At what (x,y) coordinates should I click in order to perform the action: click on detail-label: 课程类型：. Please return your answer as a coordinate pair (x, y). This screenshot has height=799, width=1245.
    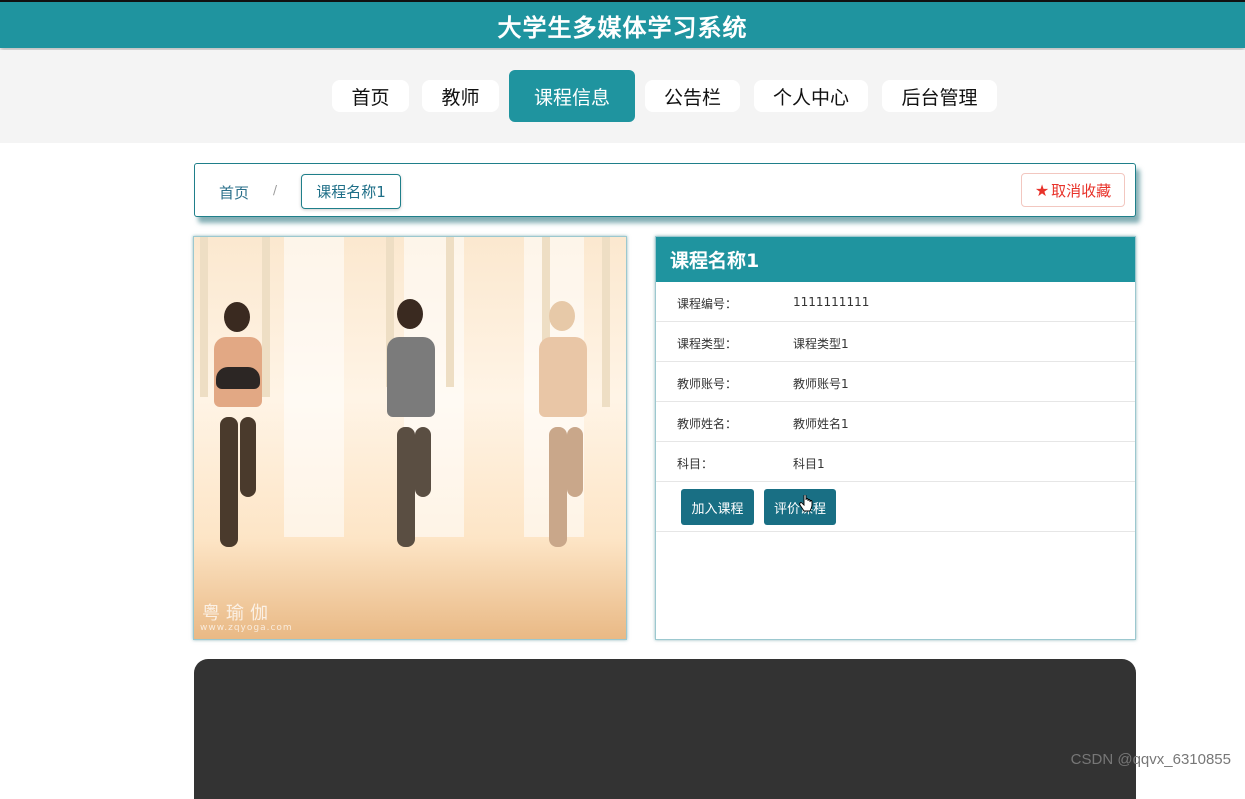
    Looking at the image, I should click on (707, 344).